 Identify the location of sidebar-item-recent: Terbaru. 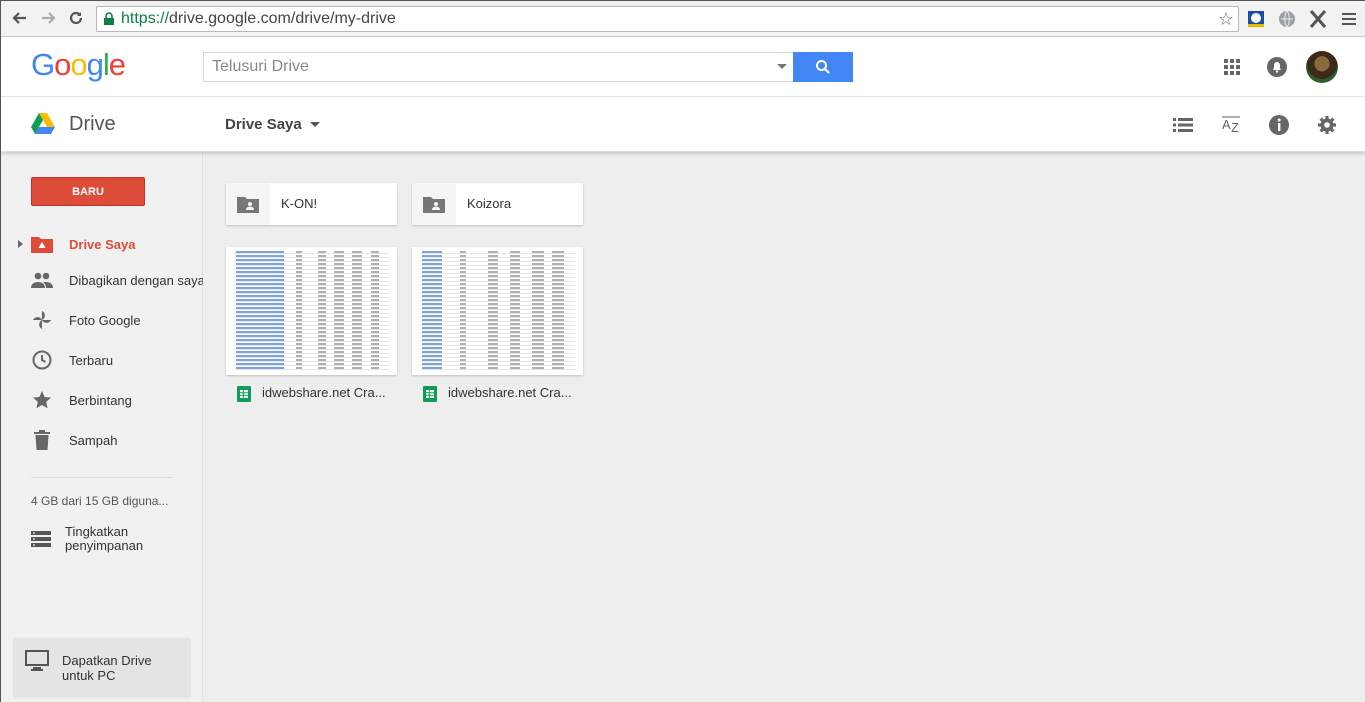
(102, 360).